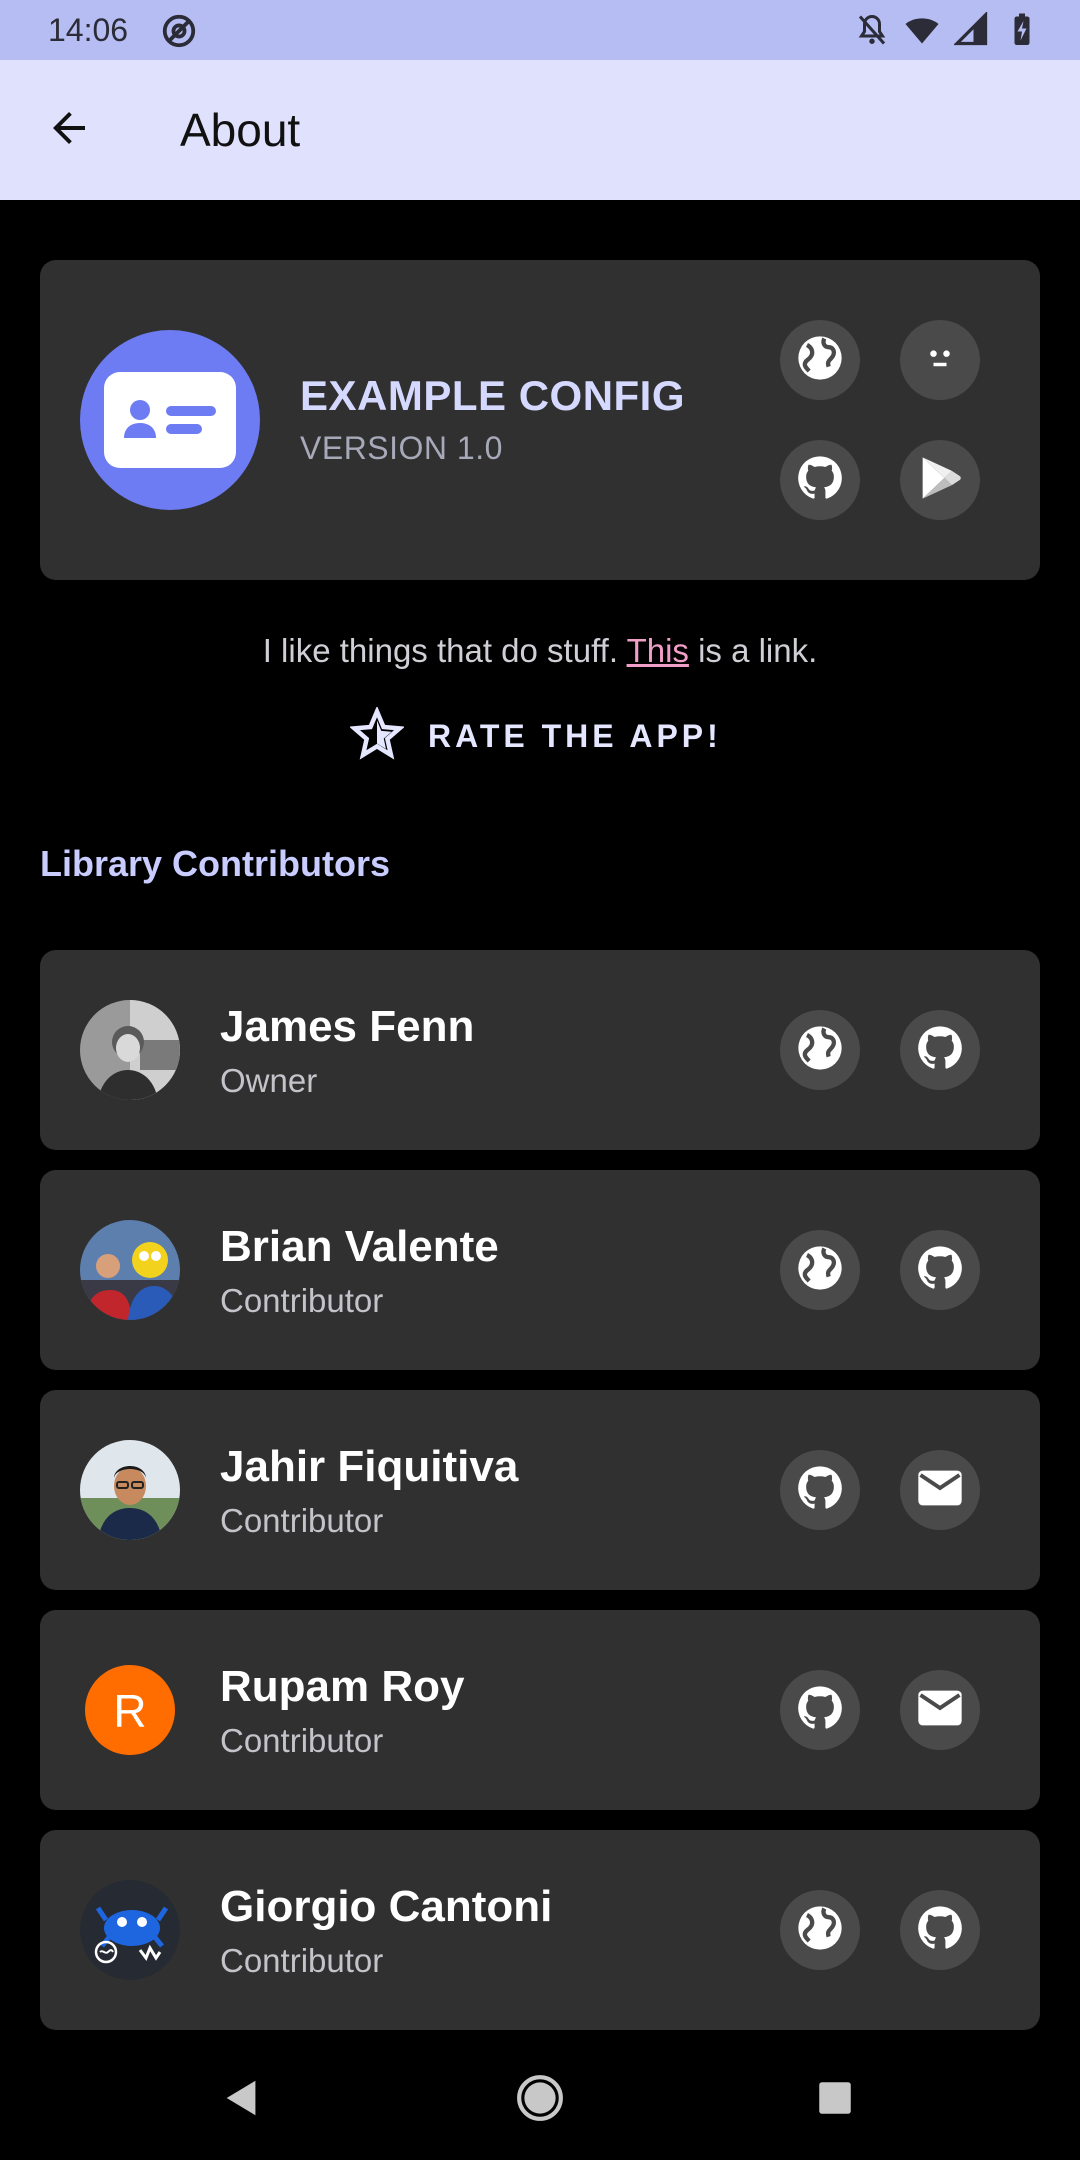 Image resolution: width=1080 pixels, height=2160 pixels. What do you see at coordinates (540, 130) in the screenshot?
I see `top-app-bar: About` at bounding box center [540, 130].